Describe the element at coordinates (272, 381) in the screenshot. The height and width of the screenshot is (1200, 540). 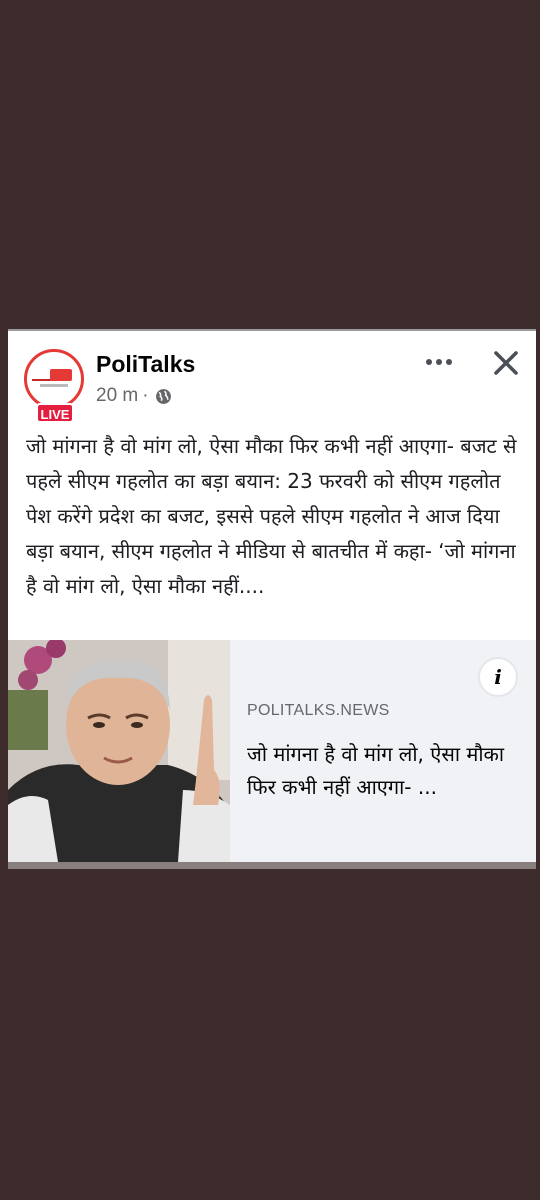
I see `post-header: LIVE PoliTalks 20 m ·` at that location.